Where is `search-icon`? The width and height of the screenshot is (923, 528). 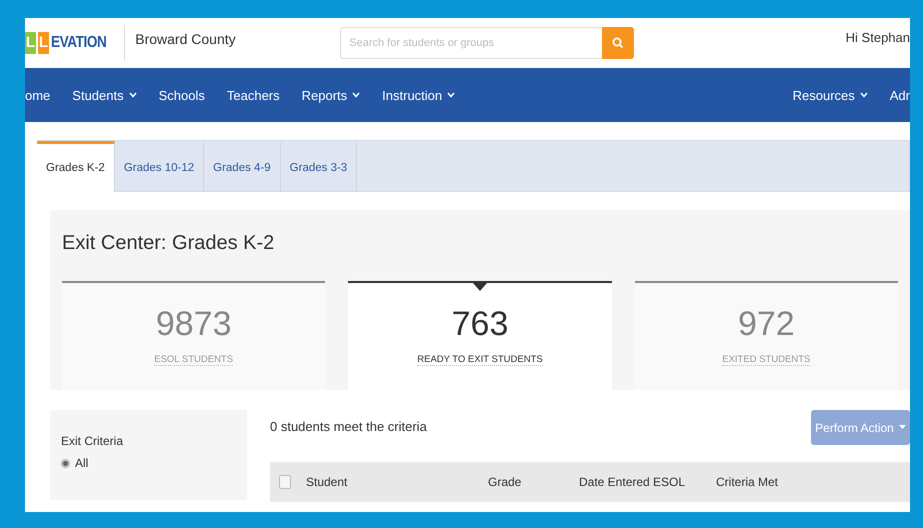 search-icon is located at coordinates (618, 43).